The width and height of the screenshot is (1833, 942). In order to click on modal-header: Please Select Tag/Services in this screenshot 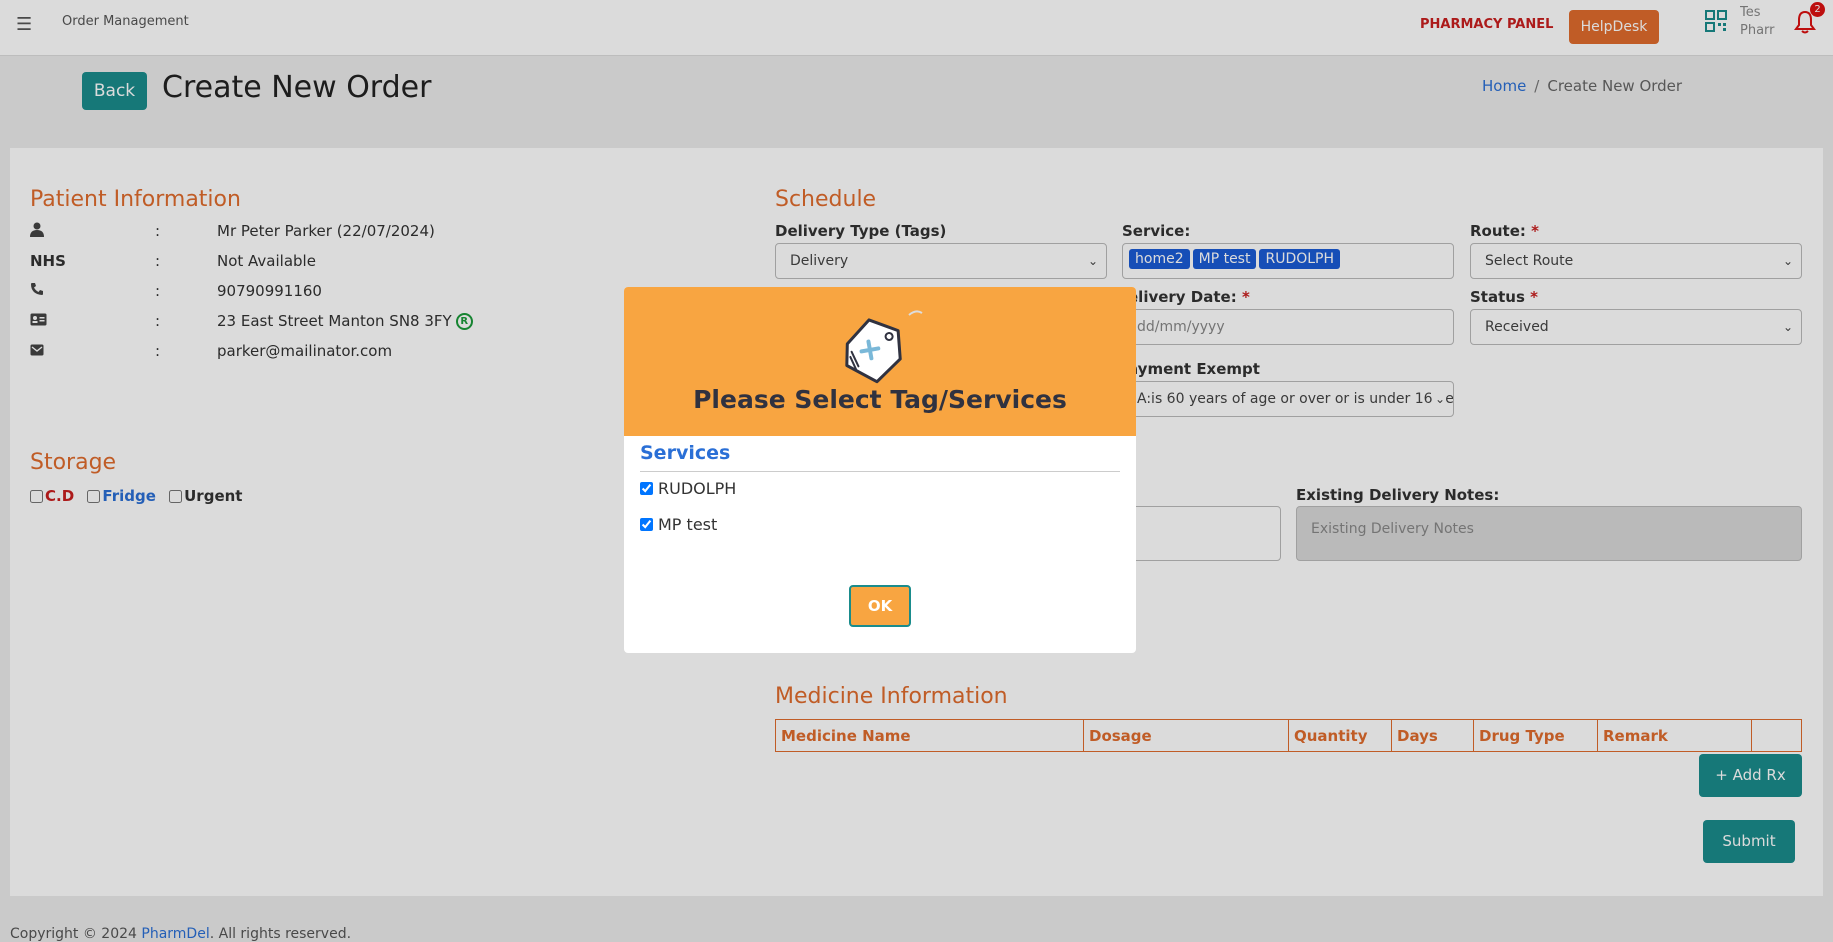, I will do `click(880, 361)`.